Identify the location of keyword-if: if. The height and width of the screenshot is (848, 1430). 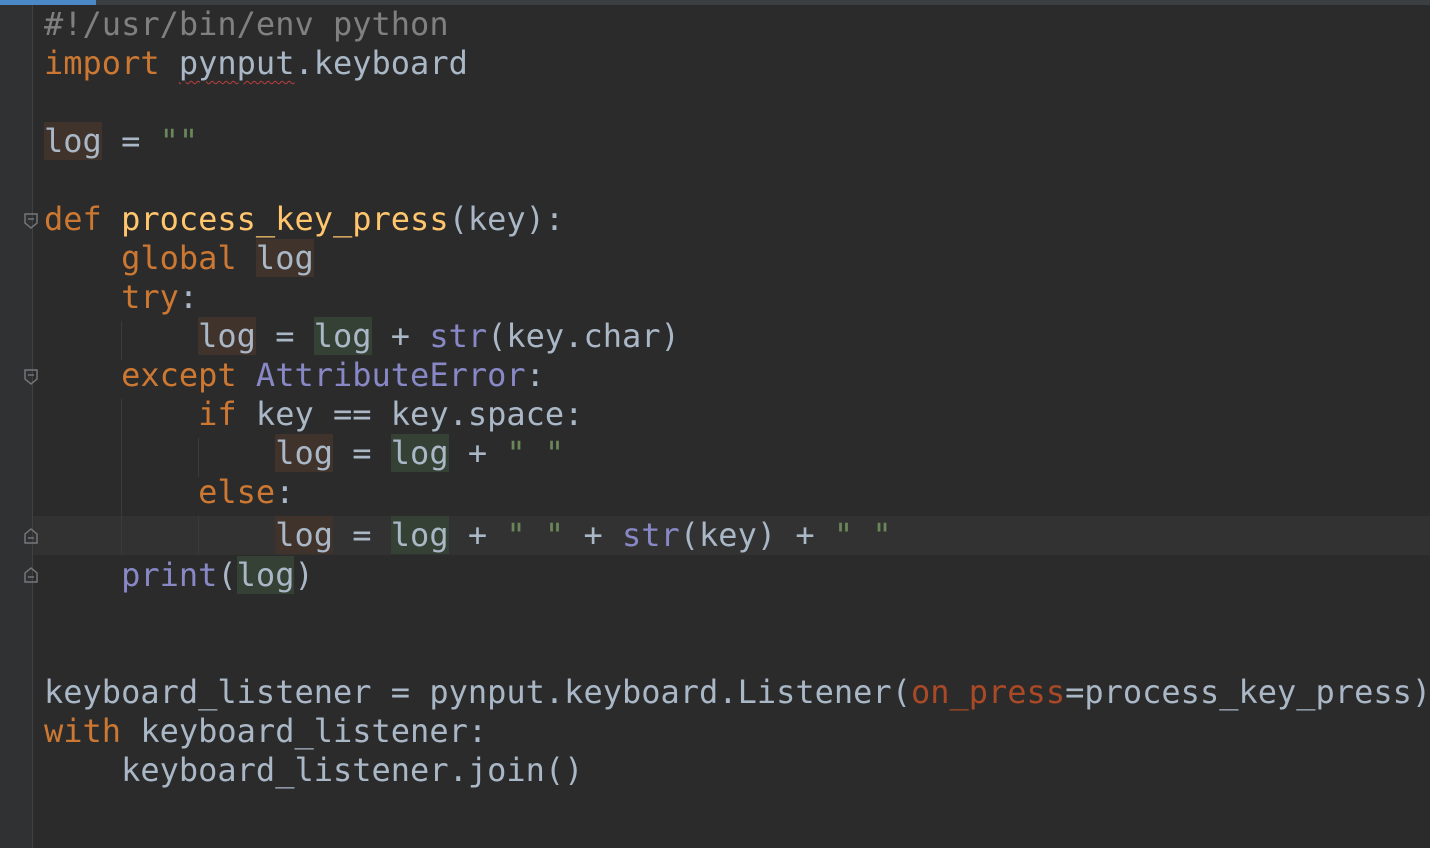
(217, 414).